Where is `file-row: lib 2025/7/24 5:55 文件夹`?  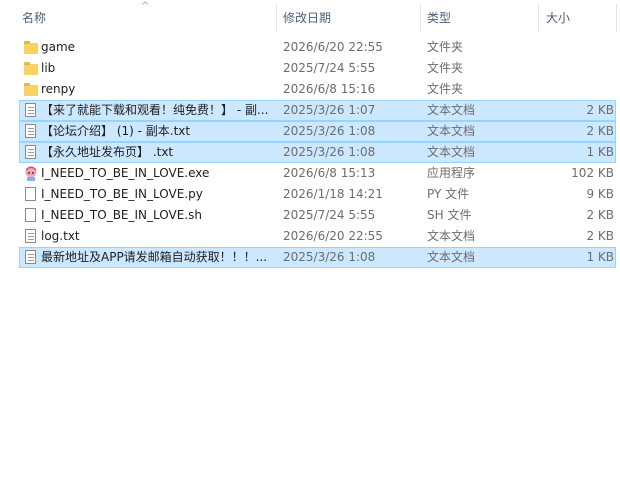 file-row: lib 2025/7/24 5:55 文件夹 is located at coordinates (317, 68).